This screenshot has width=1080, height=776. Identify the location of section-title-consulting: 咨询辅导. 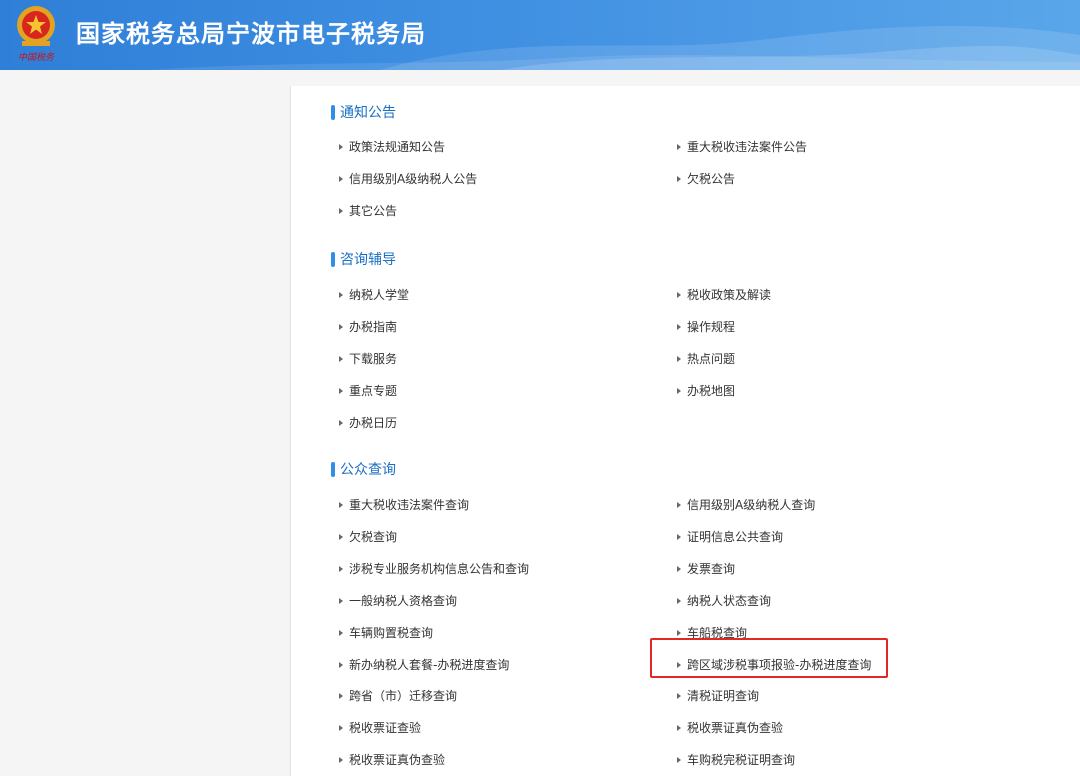
(363, 259).